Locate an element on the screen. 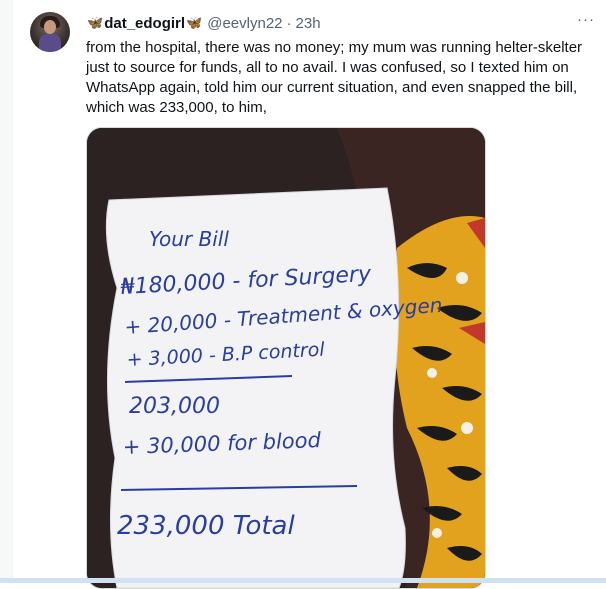  author-display-name: dat_edogirl is located at coordinates (144, 23).